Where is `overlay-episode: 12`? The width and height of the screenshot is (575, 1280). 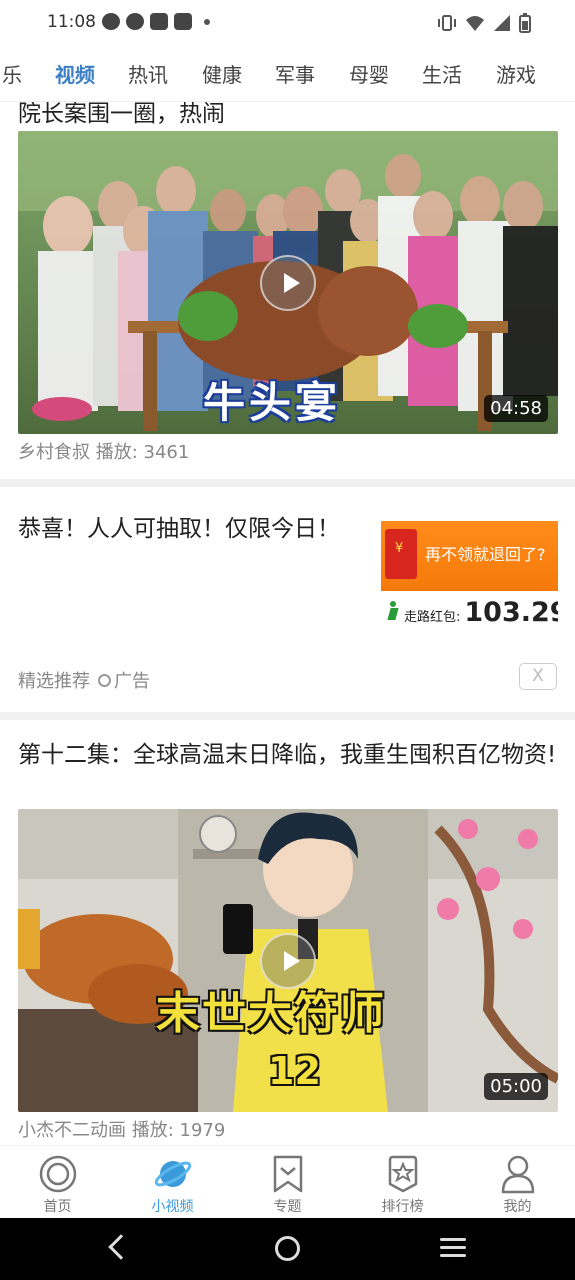
overlay-episode: 12 is located at coordinates (294, 1071).